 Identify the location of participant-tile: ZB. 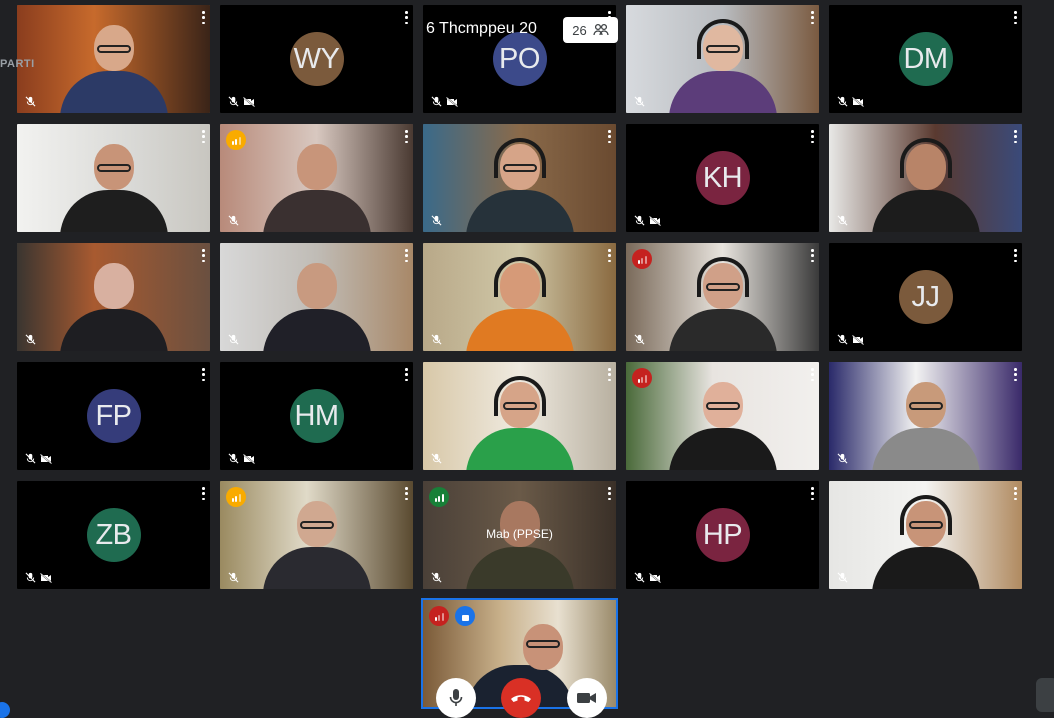
(113, 535).